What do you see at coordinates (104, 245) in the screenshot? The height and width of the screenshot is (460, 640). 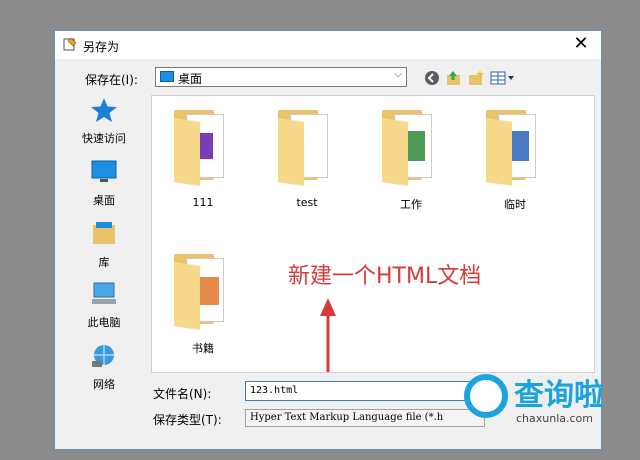 I see `sidebar-item-library: 库` at bounding box center [104, 245].